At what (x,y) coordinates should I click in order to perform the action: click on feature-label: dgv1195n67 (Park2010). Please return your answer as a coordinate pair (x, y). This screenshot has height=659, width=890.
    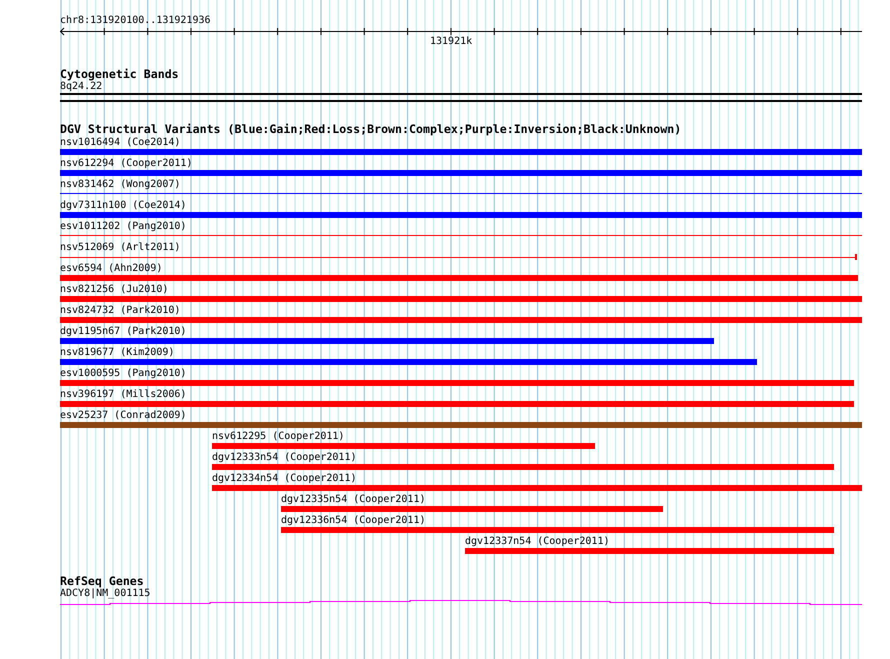
    Looking at the image, I should click on (123, 331).